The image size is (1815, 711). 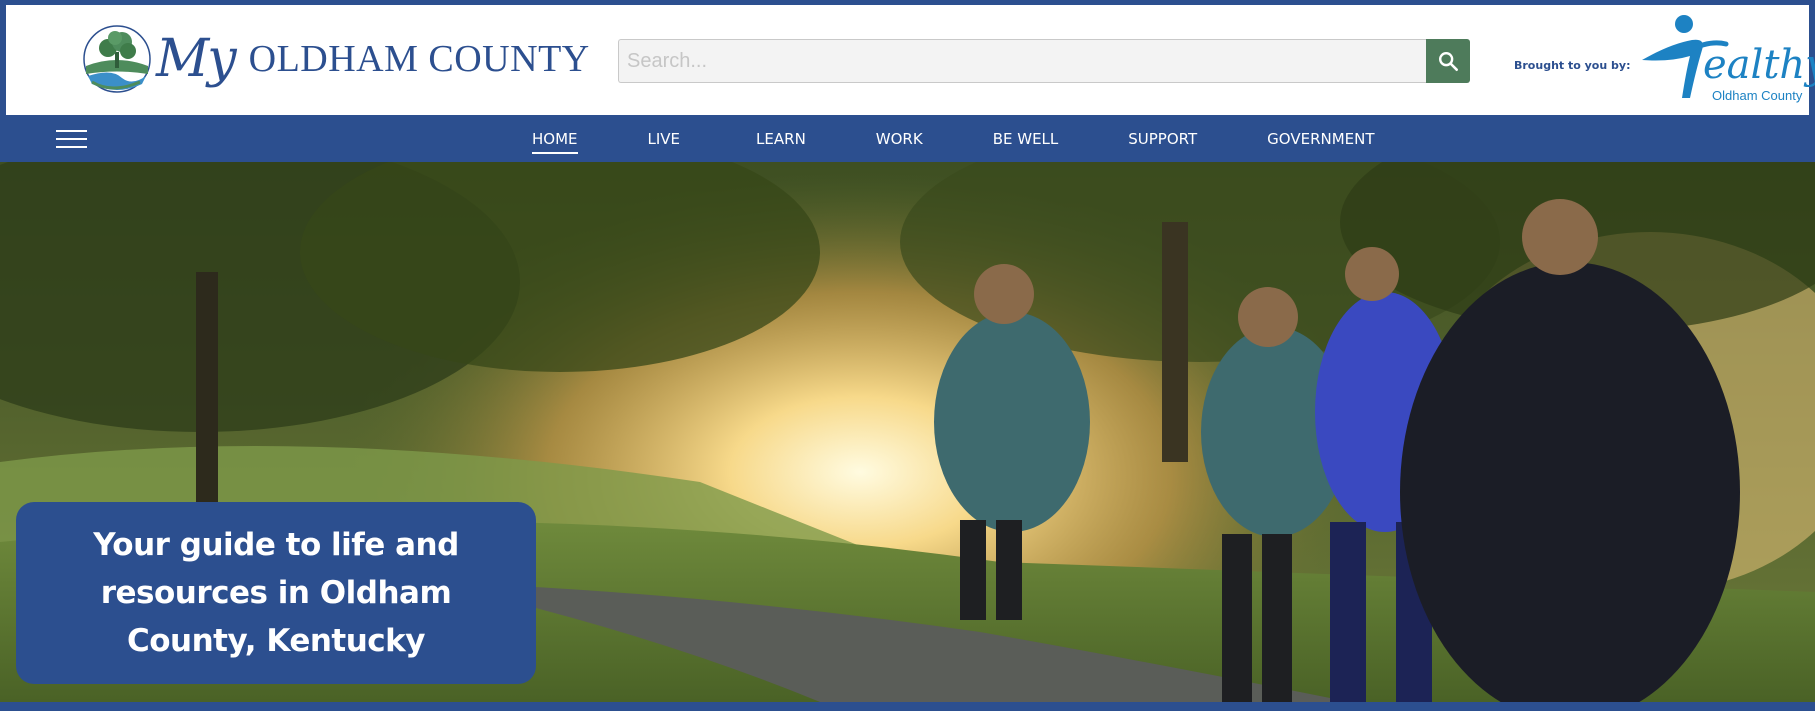 I want to click on sponsor-label: Brought to you by:, so click(x=1572, y=65).